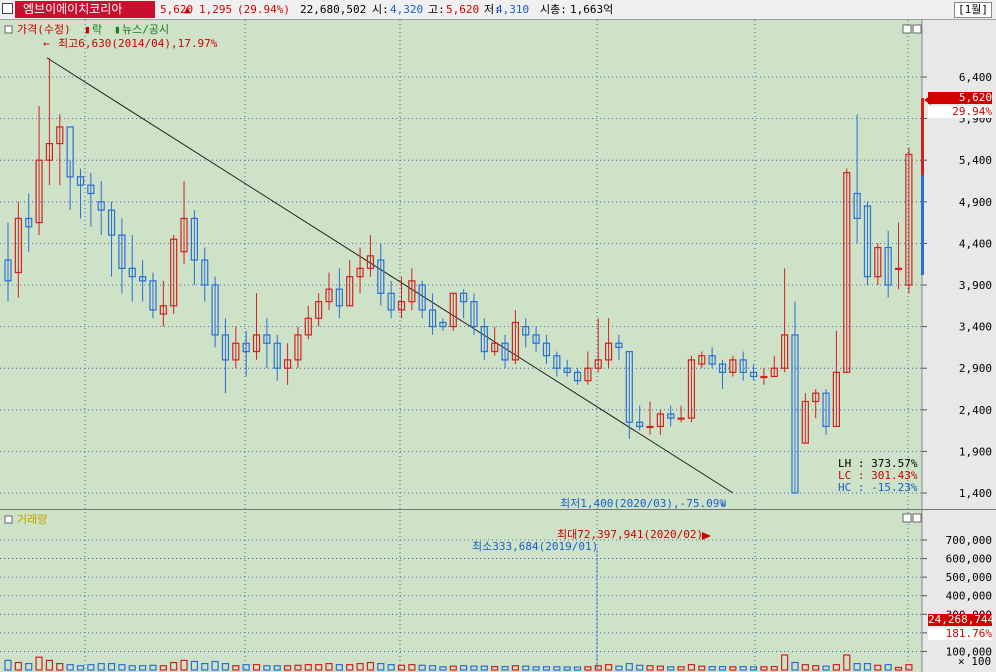 The width and height of the screenshot is (996, 672). What do you see at coordinates (922, 225) in the screenshot?
I see `price-range-bar-down` at bounding box center [922, 225].